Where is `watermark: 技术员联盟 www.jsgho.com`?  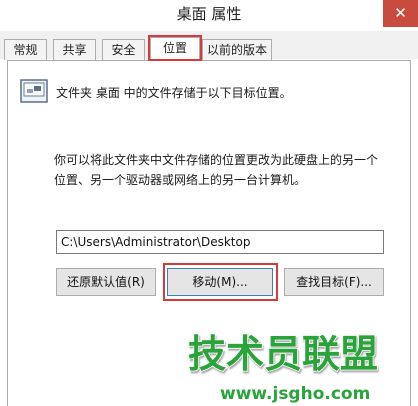
watermark: 技术员联盟 www.jsgho.com is located at coordinates (283, 367).